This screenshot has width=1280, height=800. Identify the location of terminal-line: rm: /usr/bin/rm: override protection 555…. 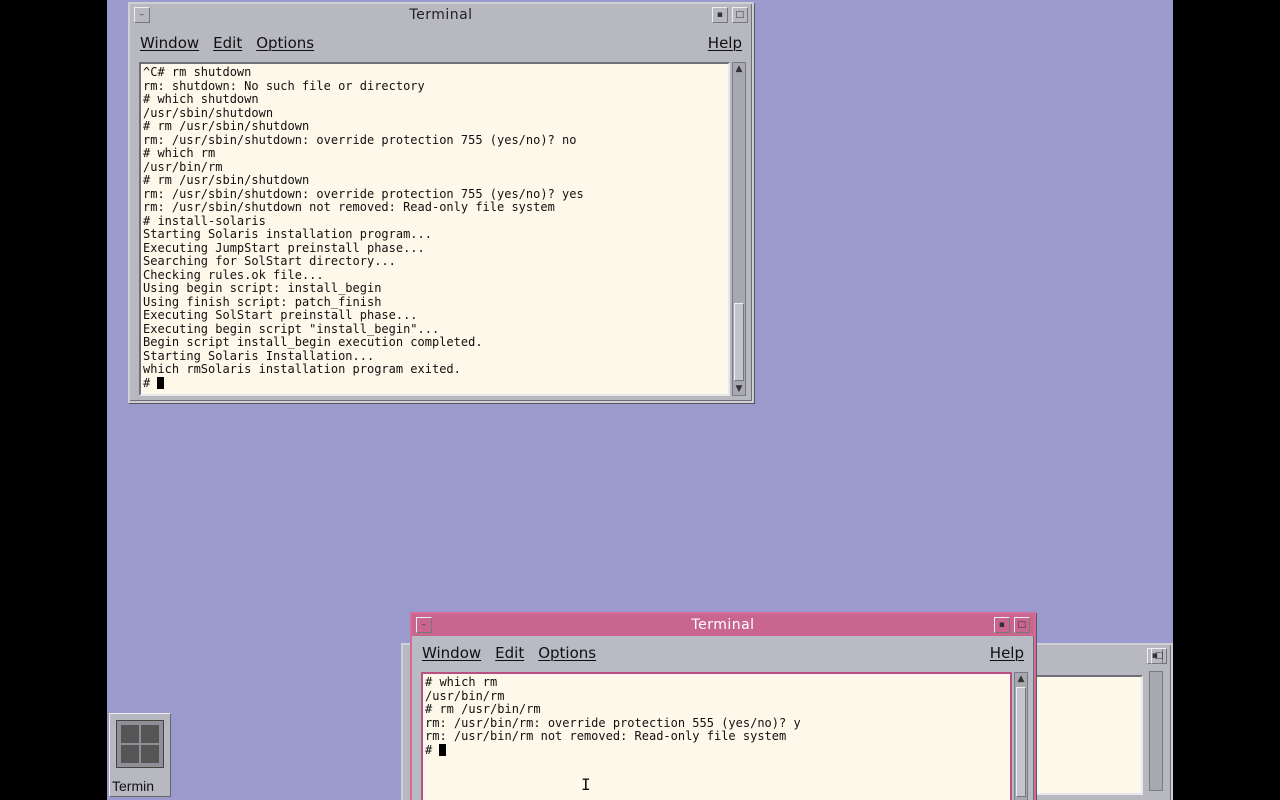
(613, 722).